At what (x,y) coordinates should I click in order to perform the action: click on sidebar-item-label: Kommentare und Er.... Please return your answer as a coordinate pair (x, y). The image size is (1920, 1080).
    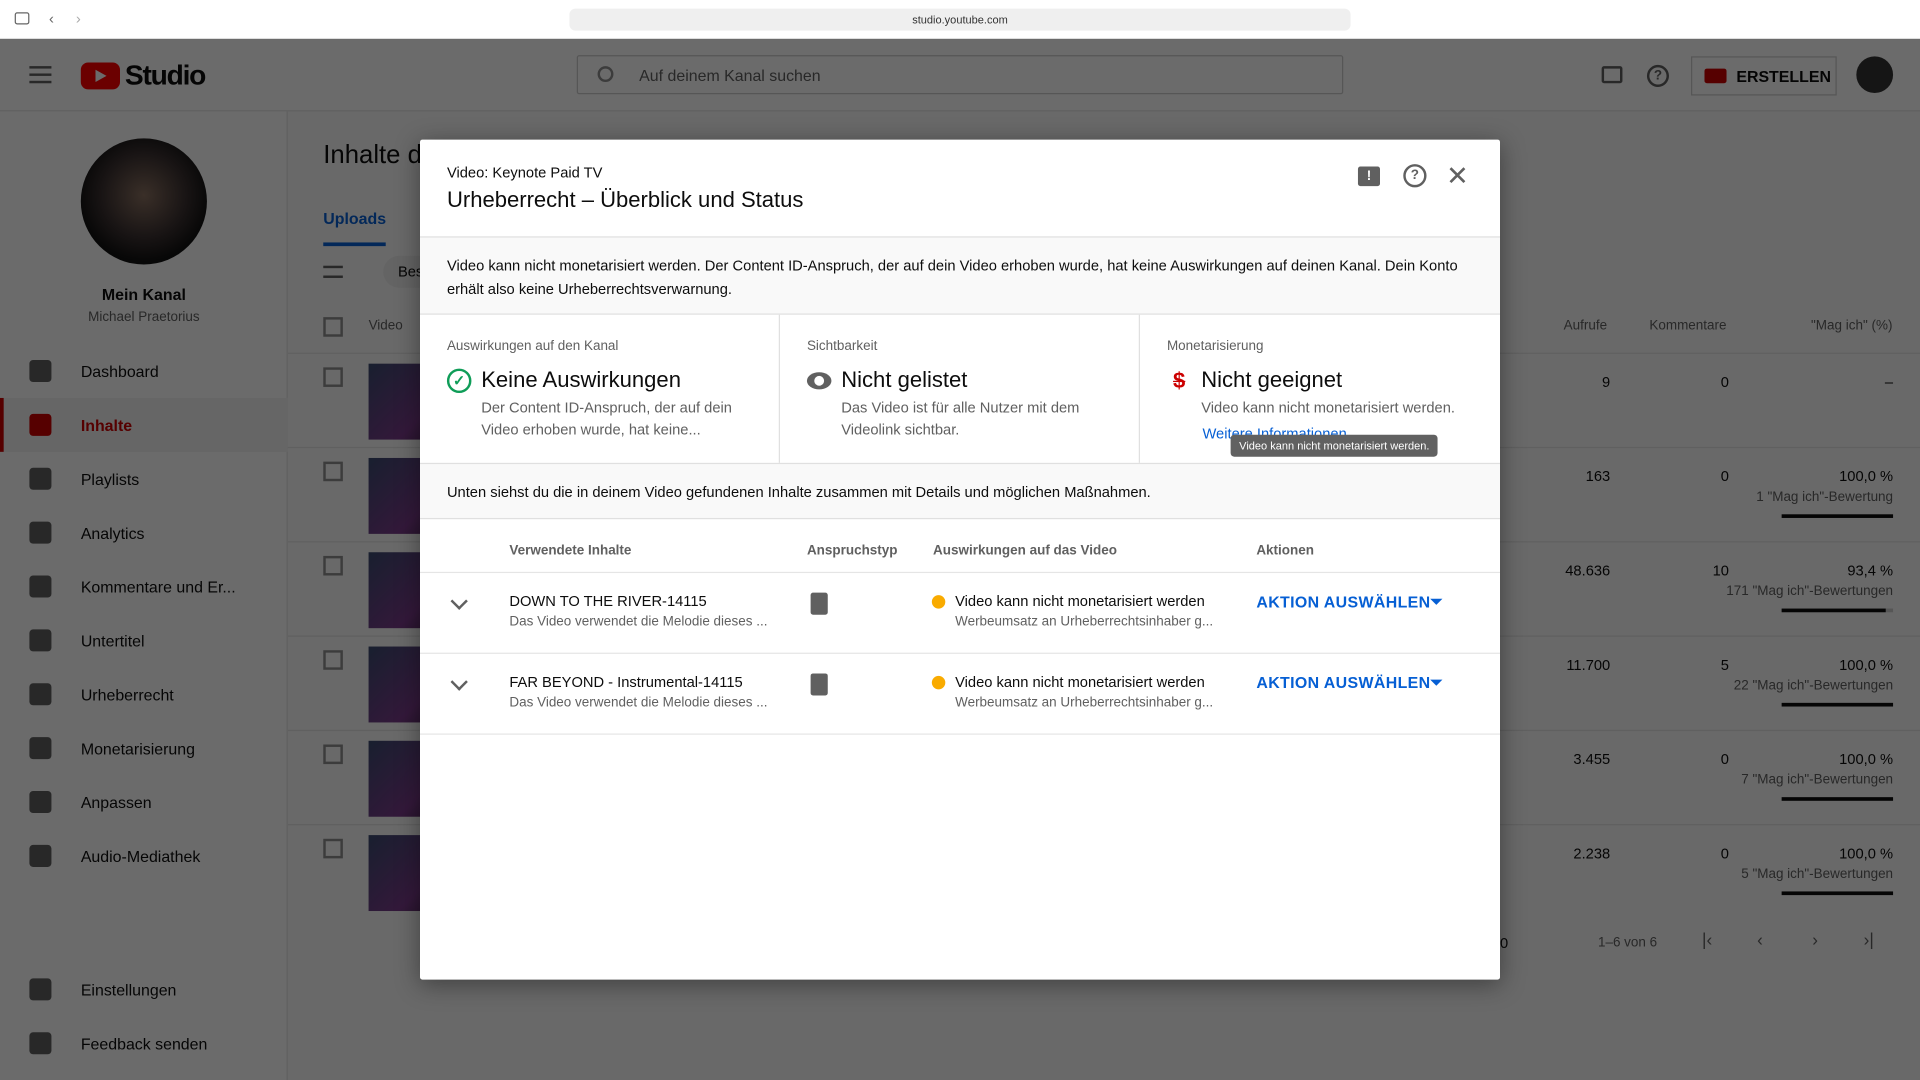
    Looking at the image, I should click on (158, 586).